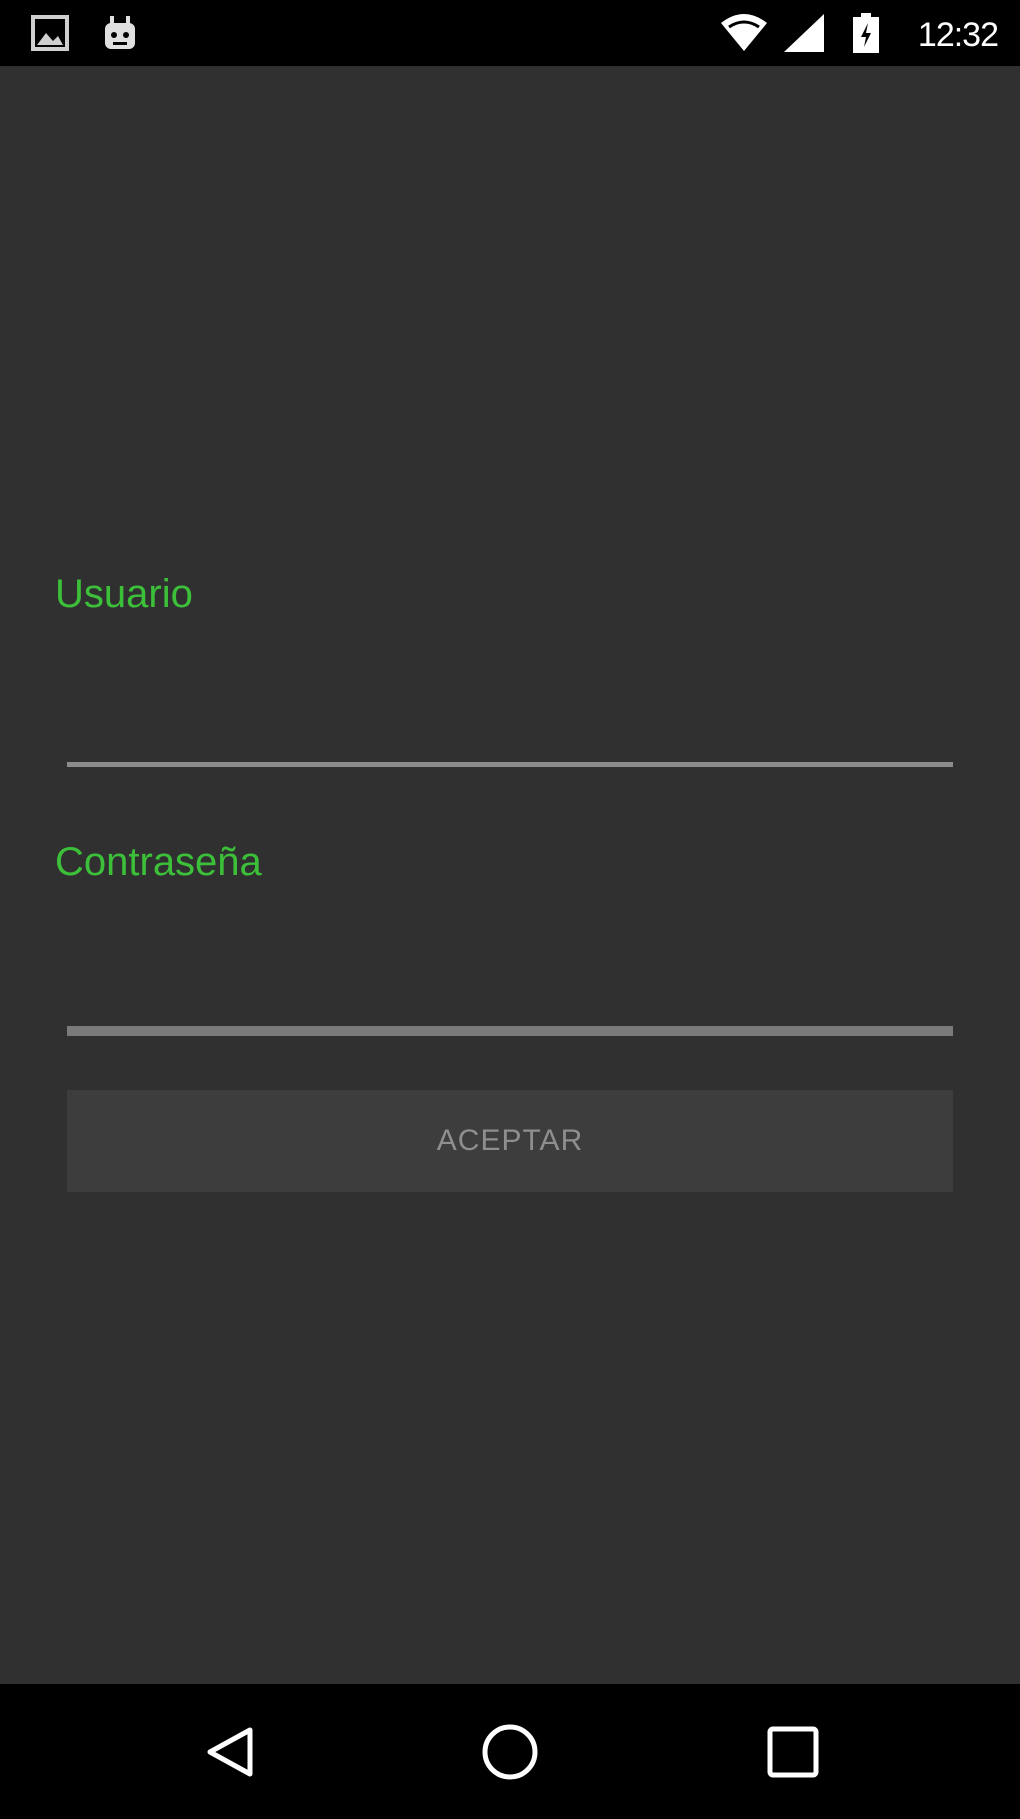  I want to click on accept-button: ACEPTAR, so click(510, 1141).